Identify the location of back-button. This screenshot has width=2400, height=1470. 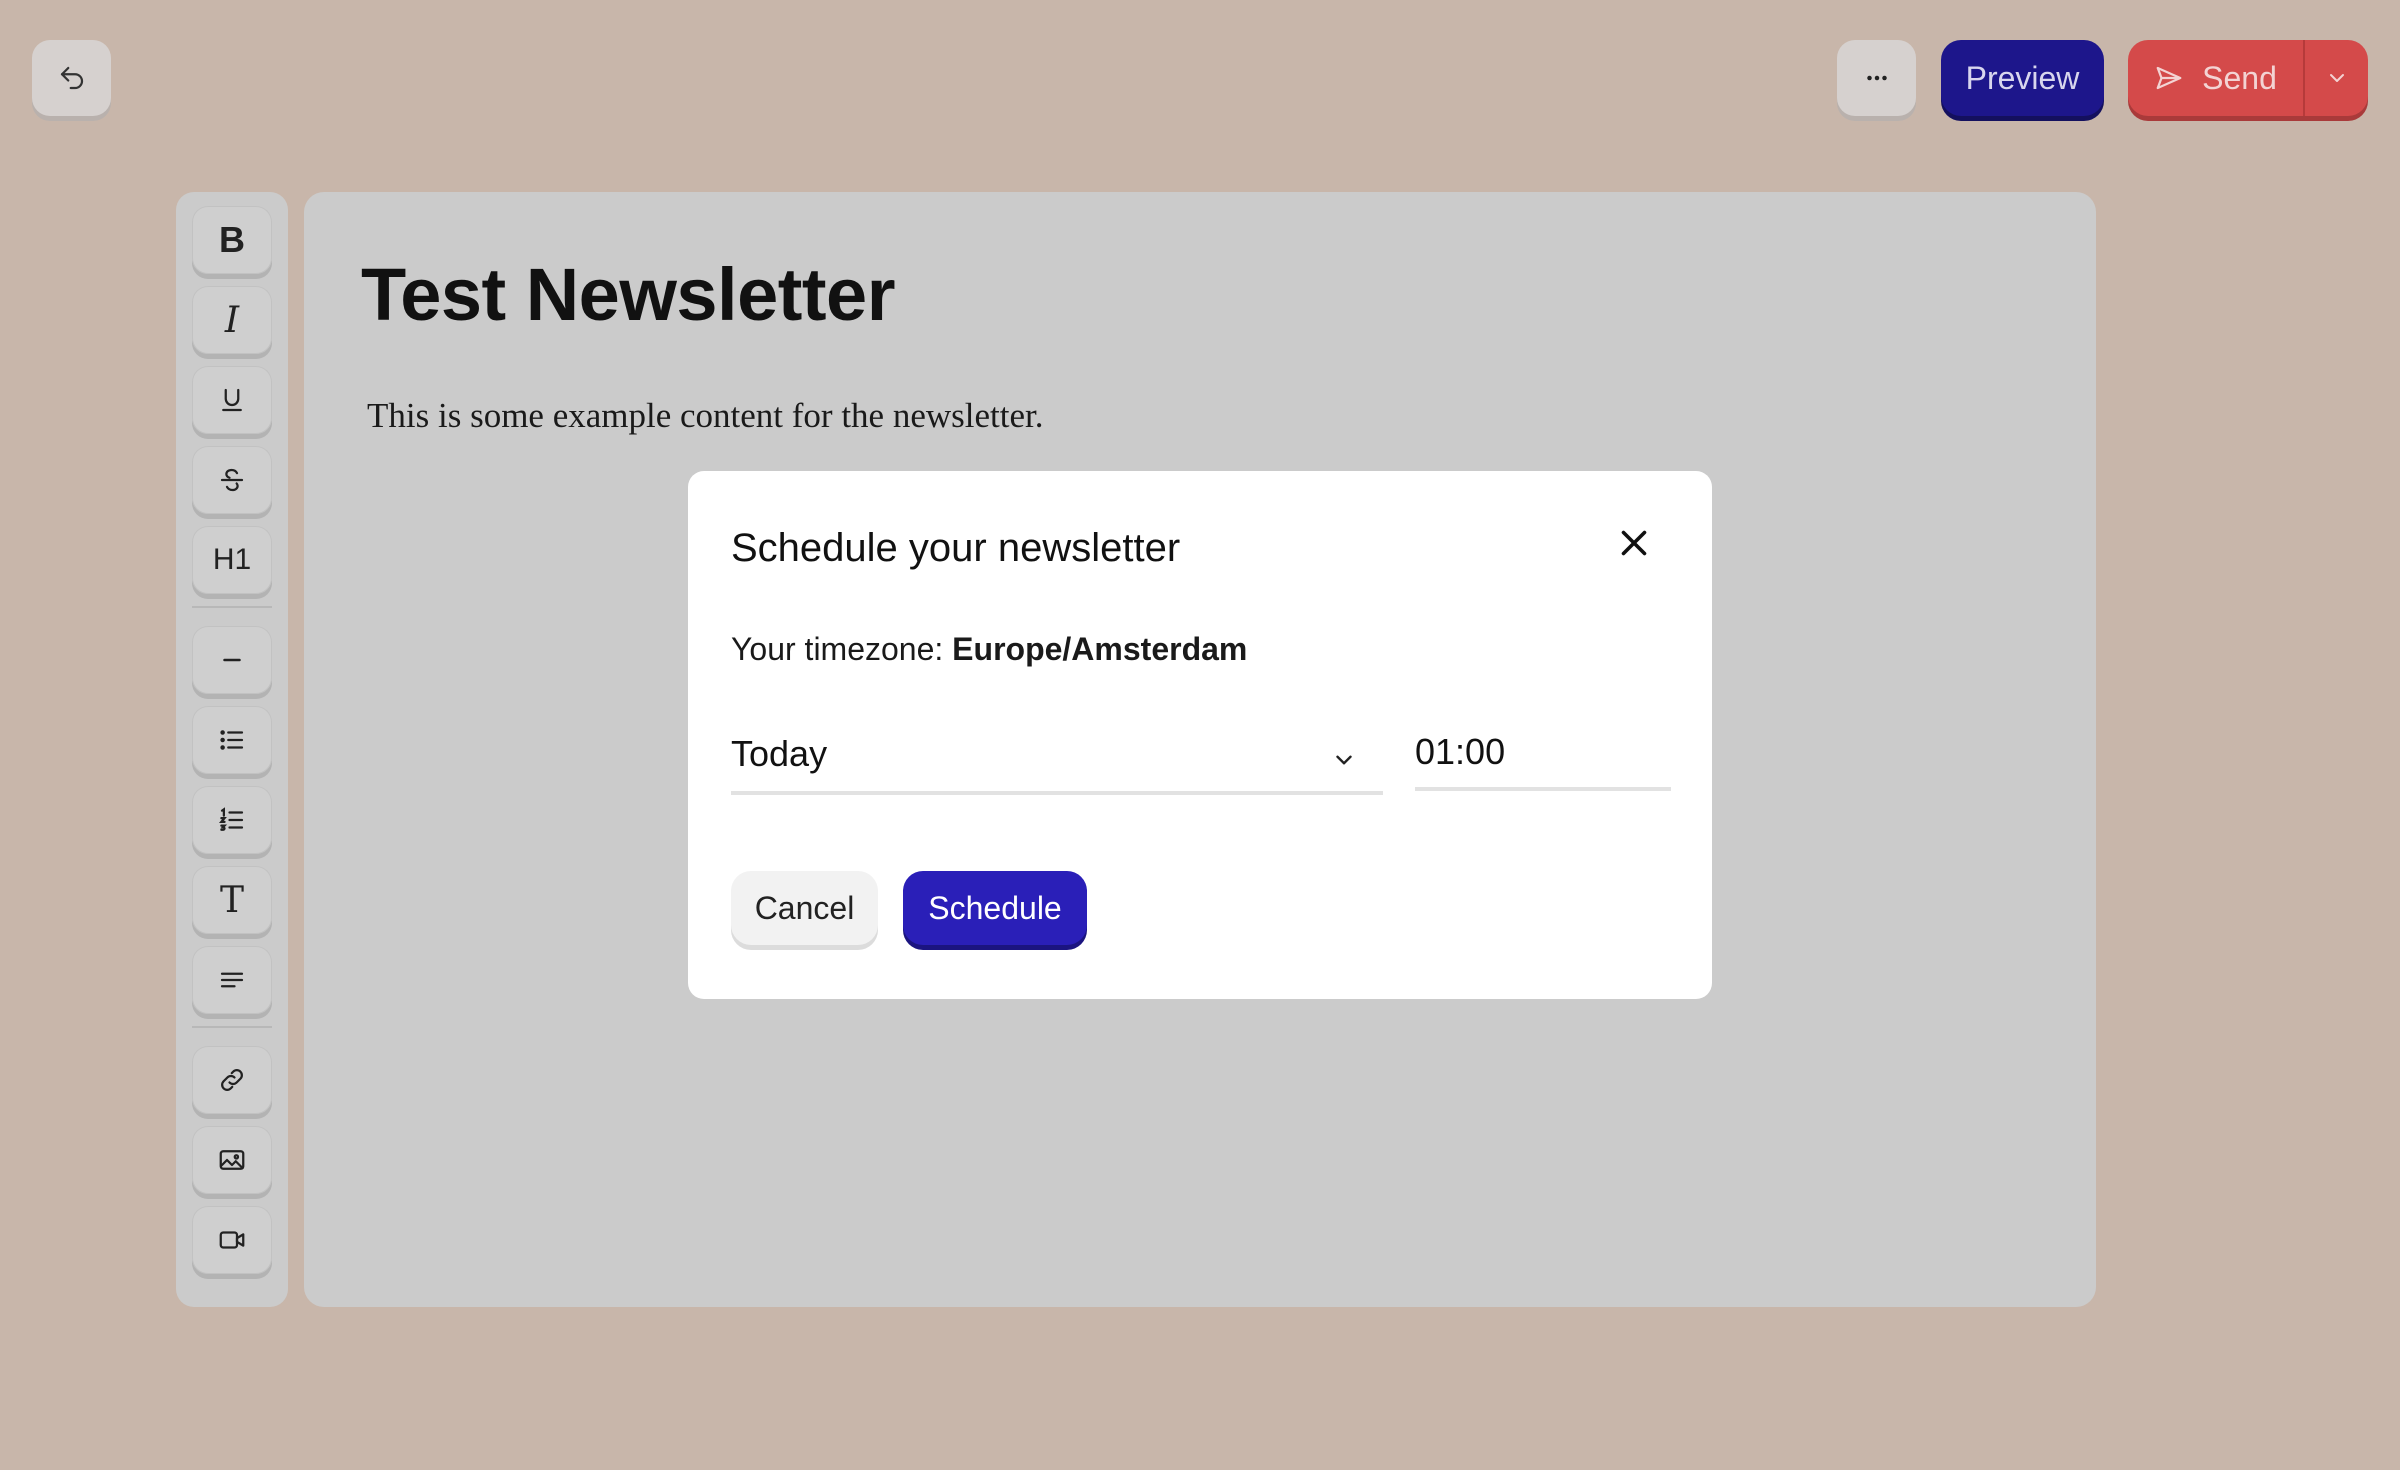
(71, 78).